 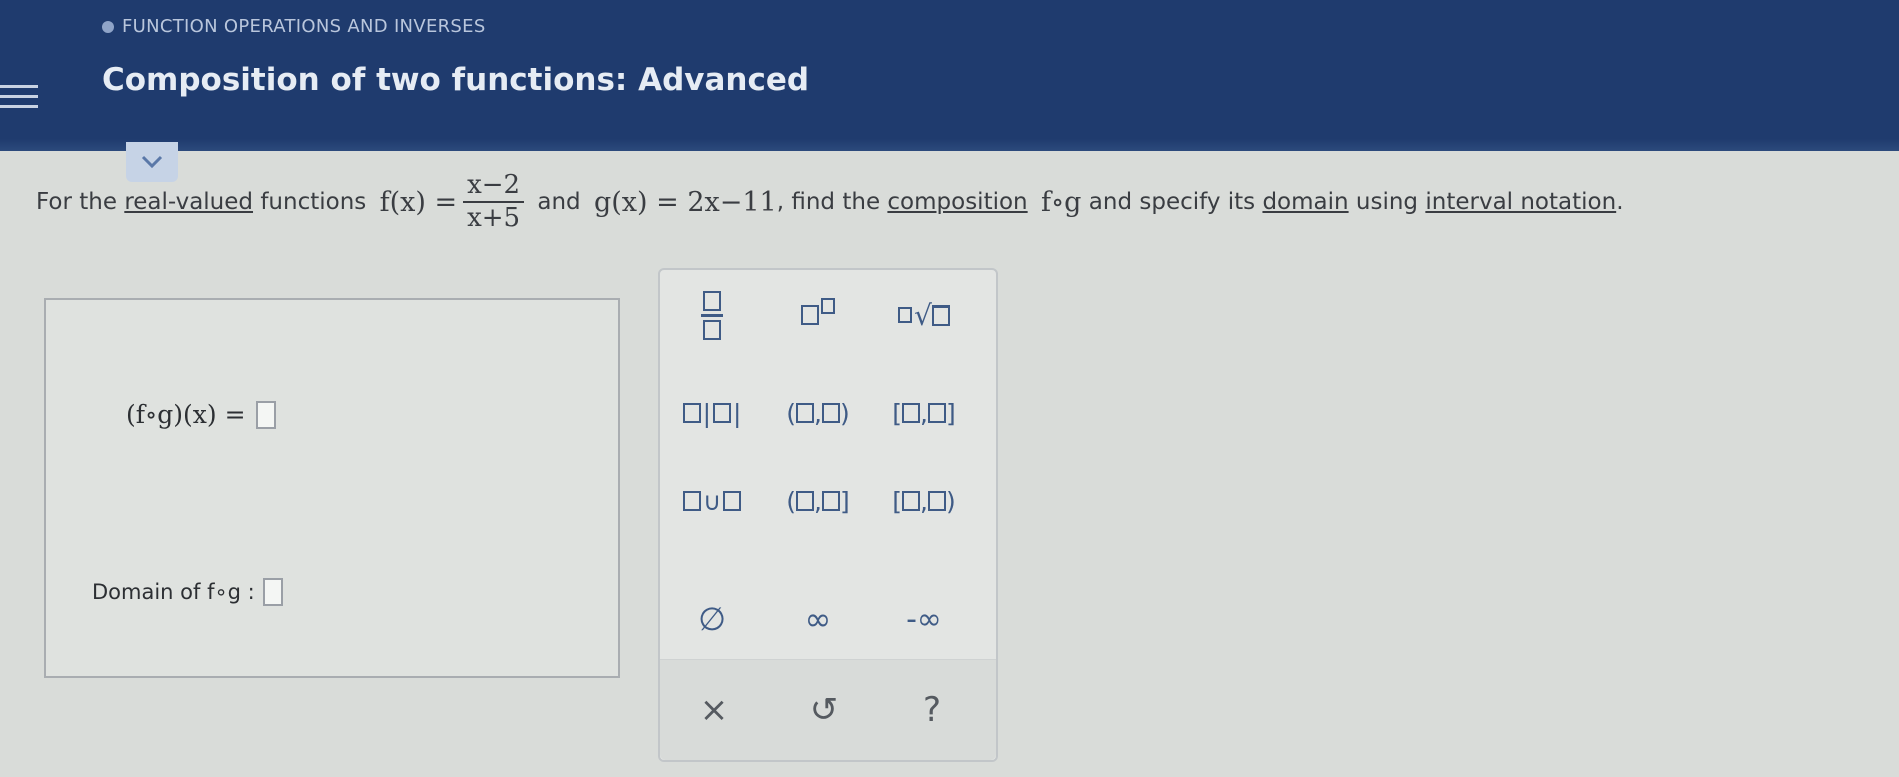 What do you see at coordinates (932, 710) in the screenshot?
I see `help-button: ?` at bounding box center [932, 710].